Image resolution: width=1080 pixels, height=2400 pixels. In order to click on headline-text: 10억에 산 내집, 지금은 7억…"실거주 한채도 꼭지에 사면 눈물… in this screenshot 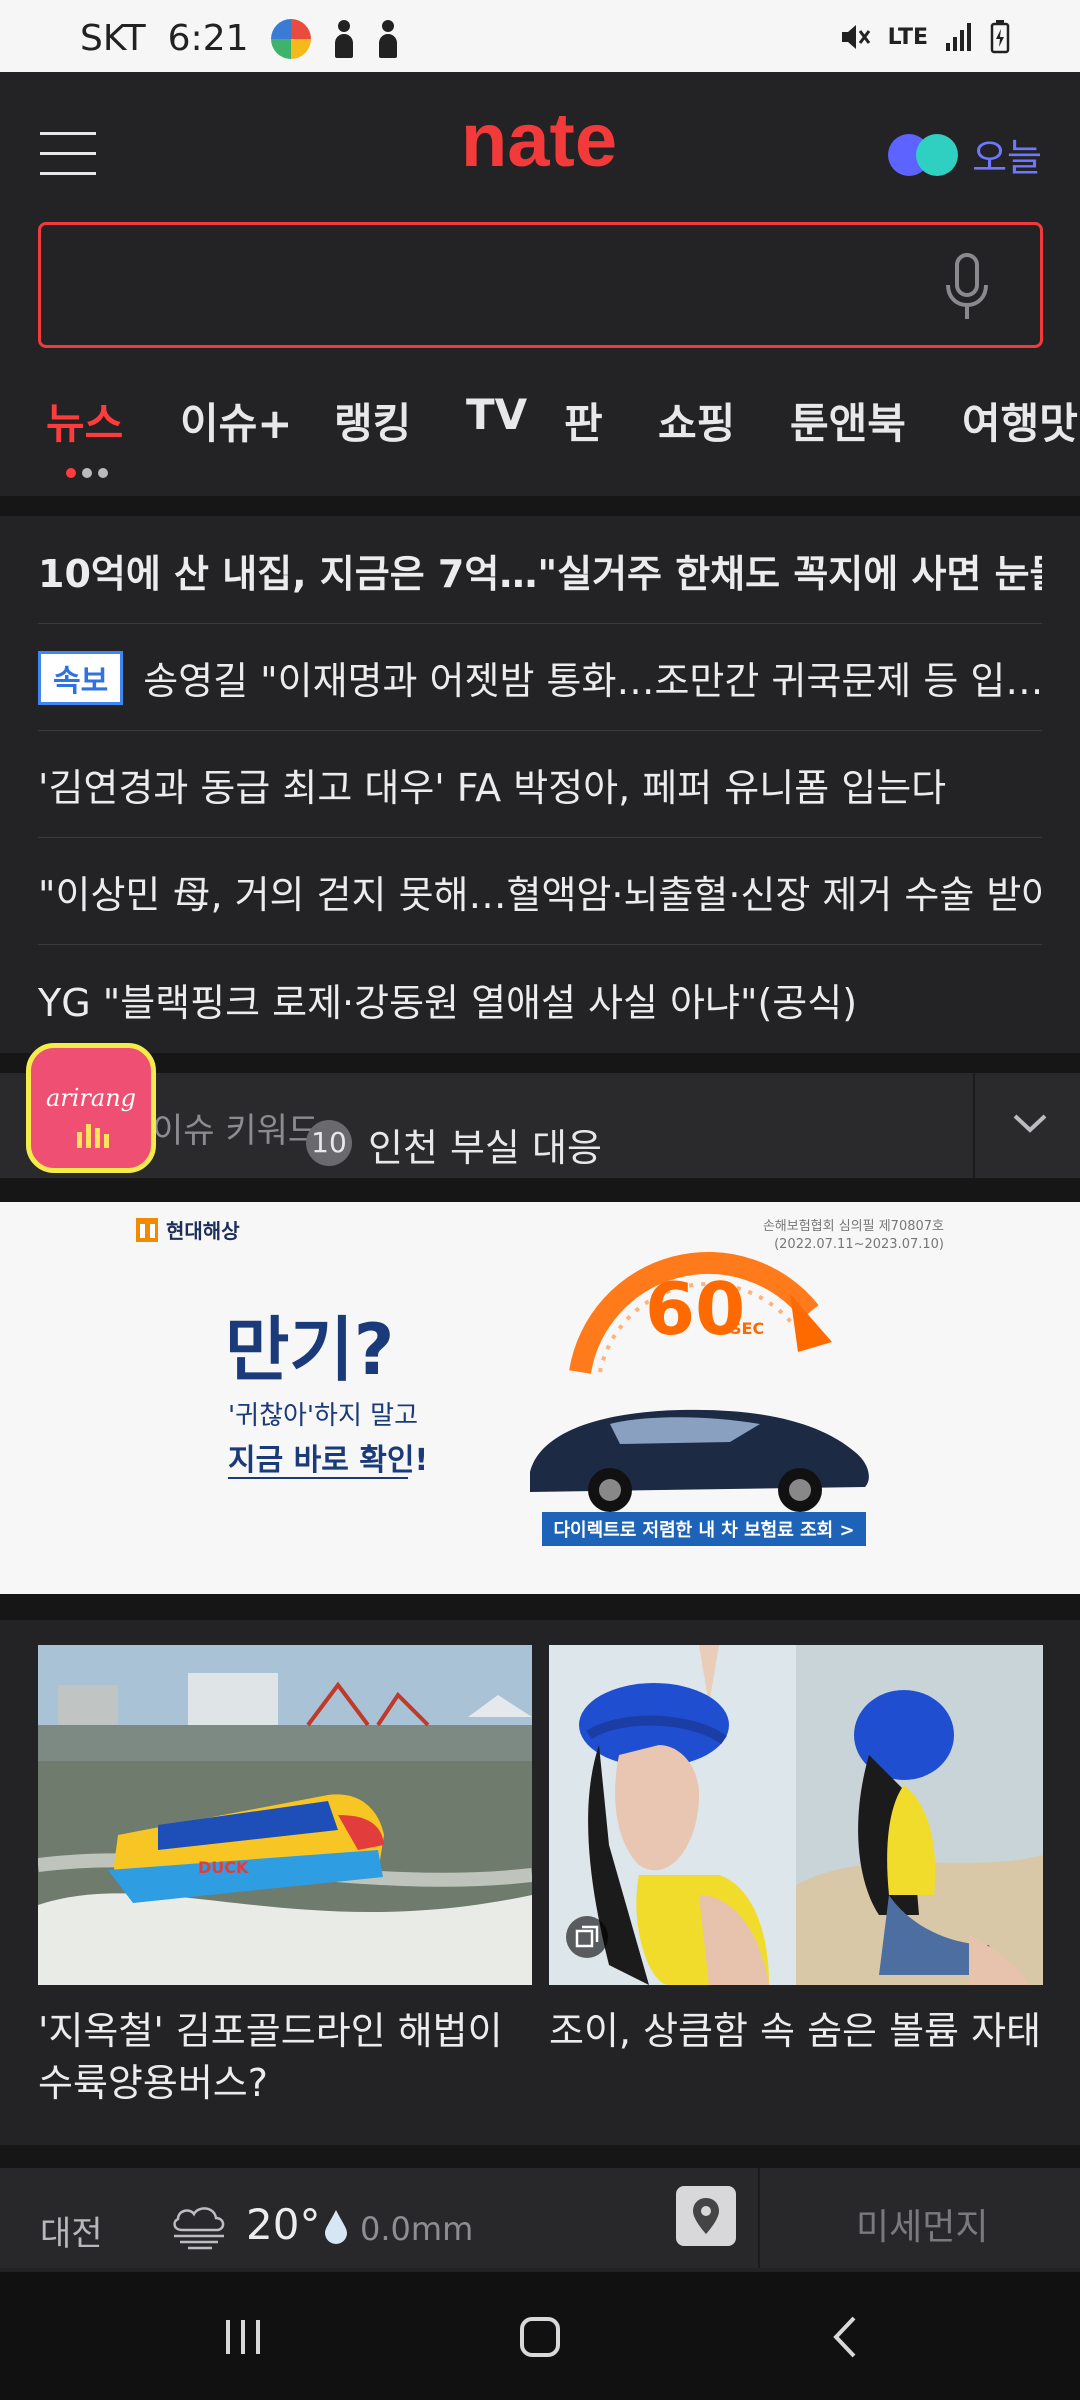, I will do `click(540, 574)`.